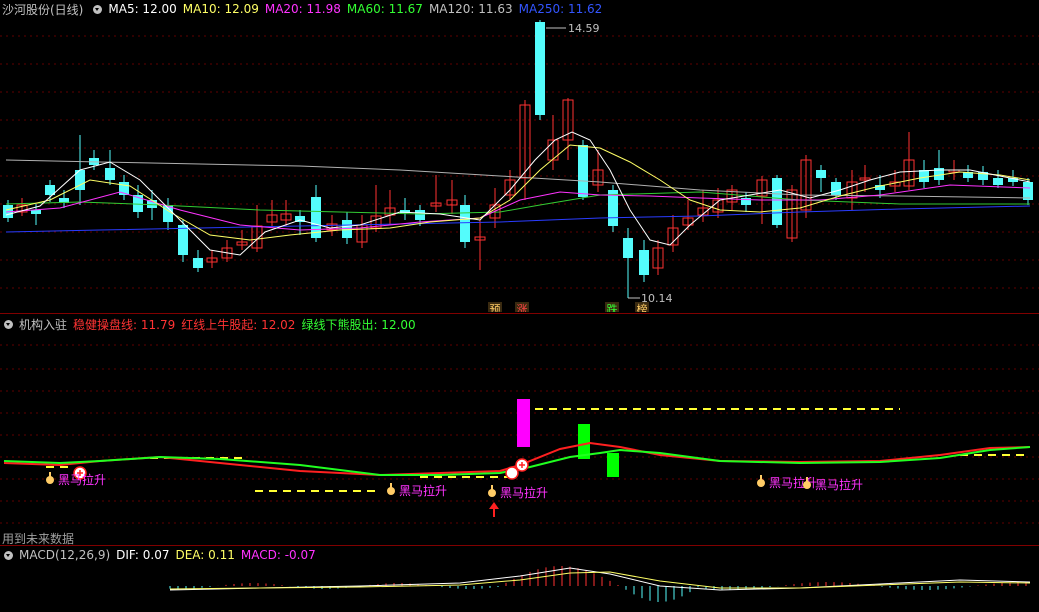 The image size is (1039, 612). I want to click on macd-title: MACD(12,26,9), so click(65, 555).